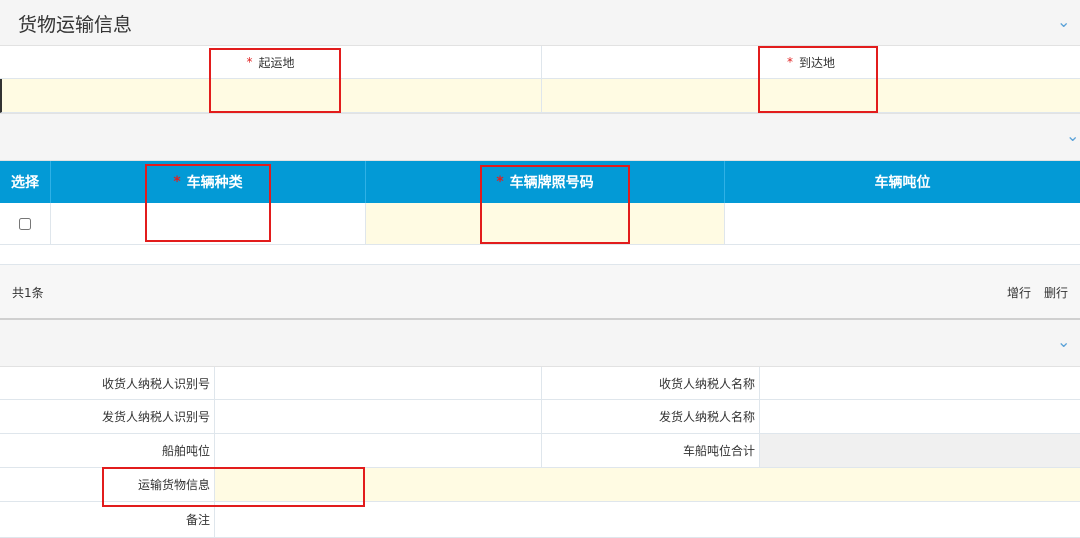 This screenshot has width=1080, height=538. Describe the element at coordinates (540, 343) in the screenshot. I see `section-header-parties: ⌄` at that location.